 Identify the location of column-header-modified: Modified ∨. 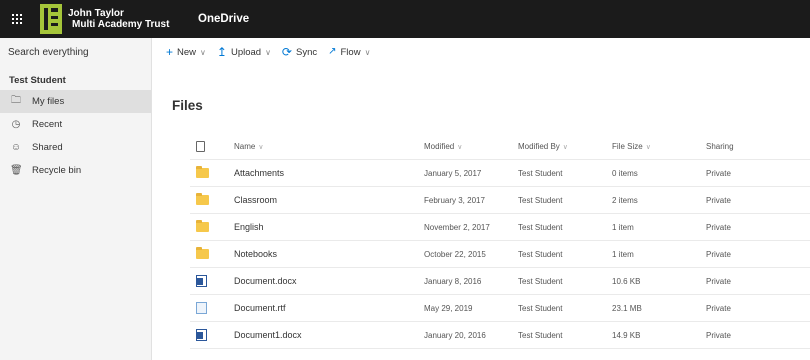
(471, 146).